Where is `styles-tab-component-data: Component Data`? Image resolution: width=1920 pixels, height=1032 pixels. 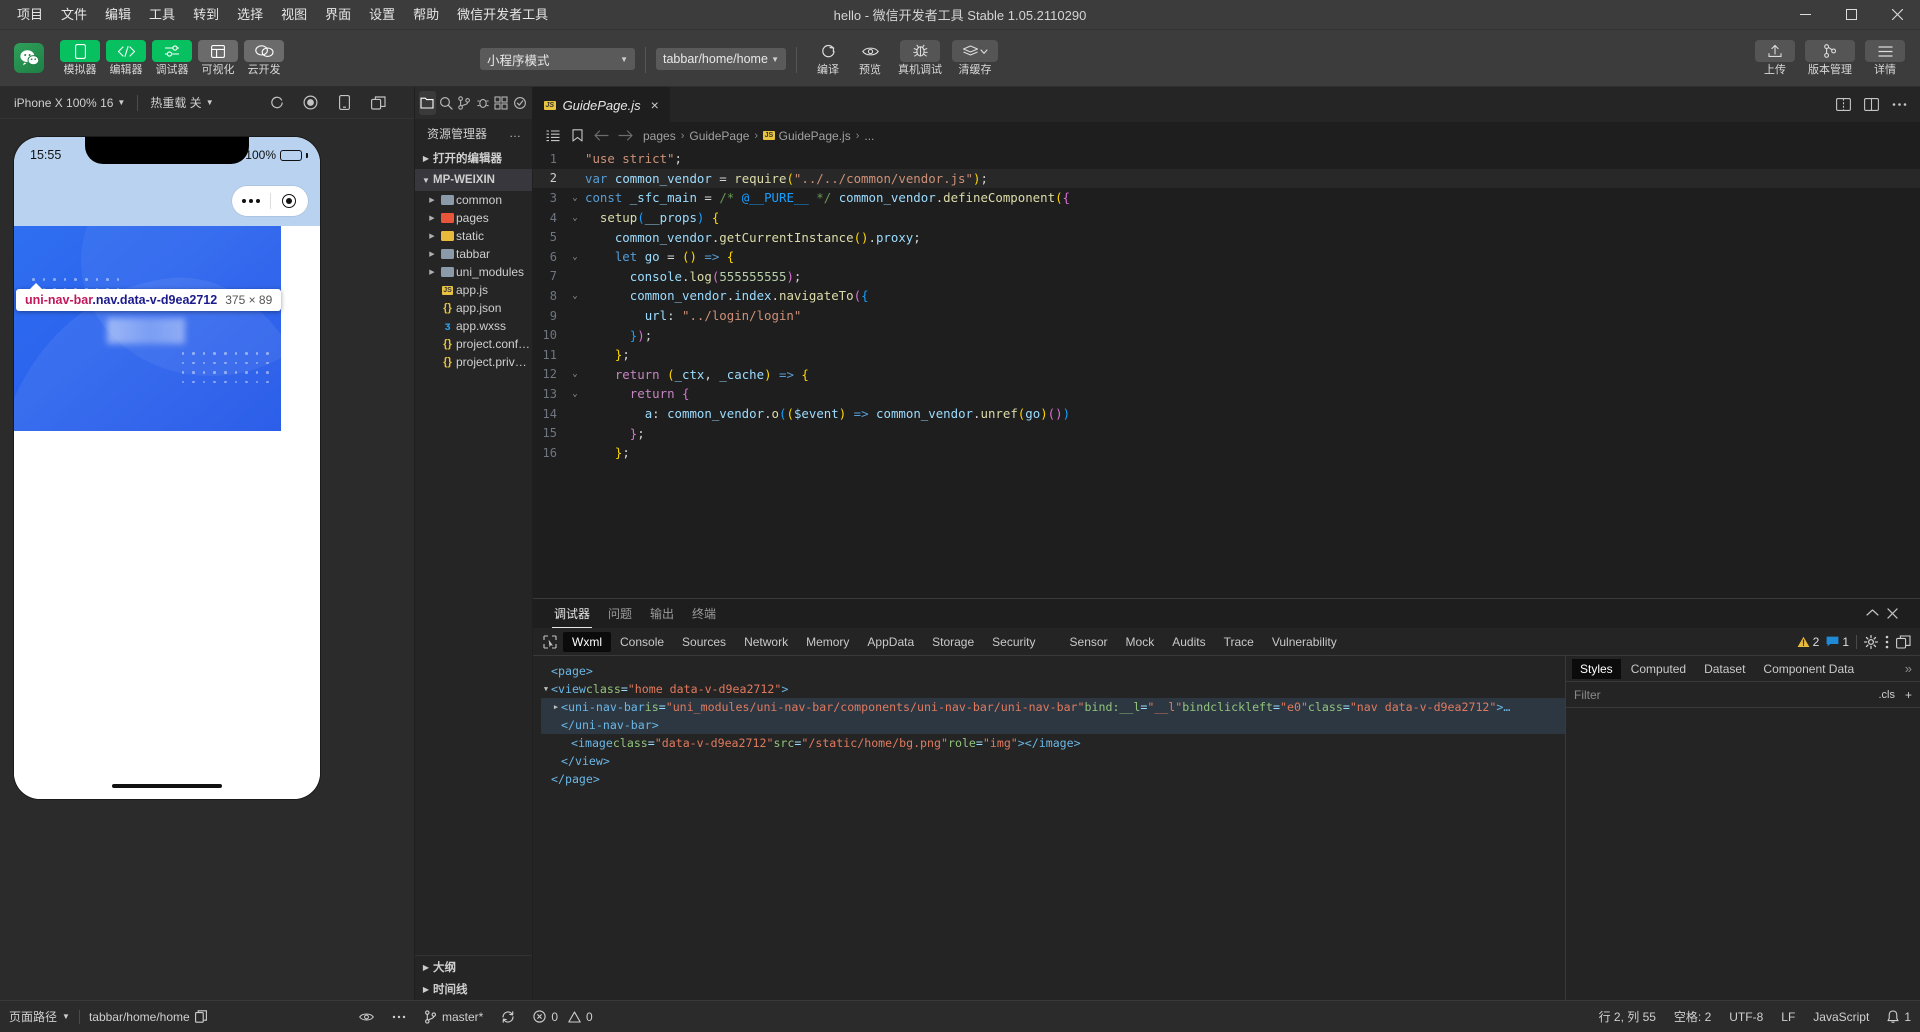 styles-tab-component-data: Component Data is located at coordinates (1808, 669).